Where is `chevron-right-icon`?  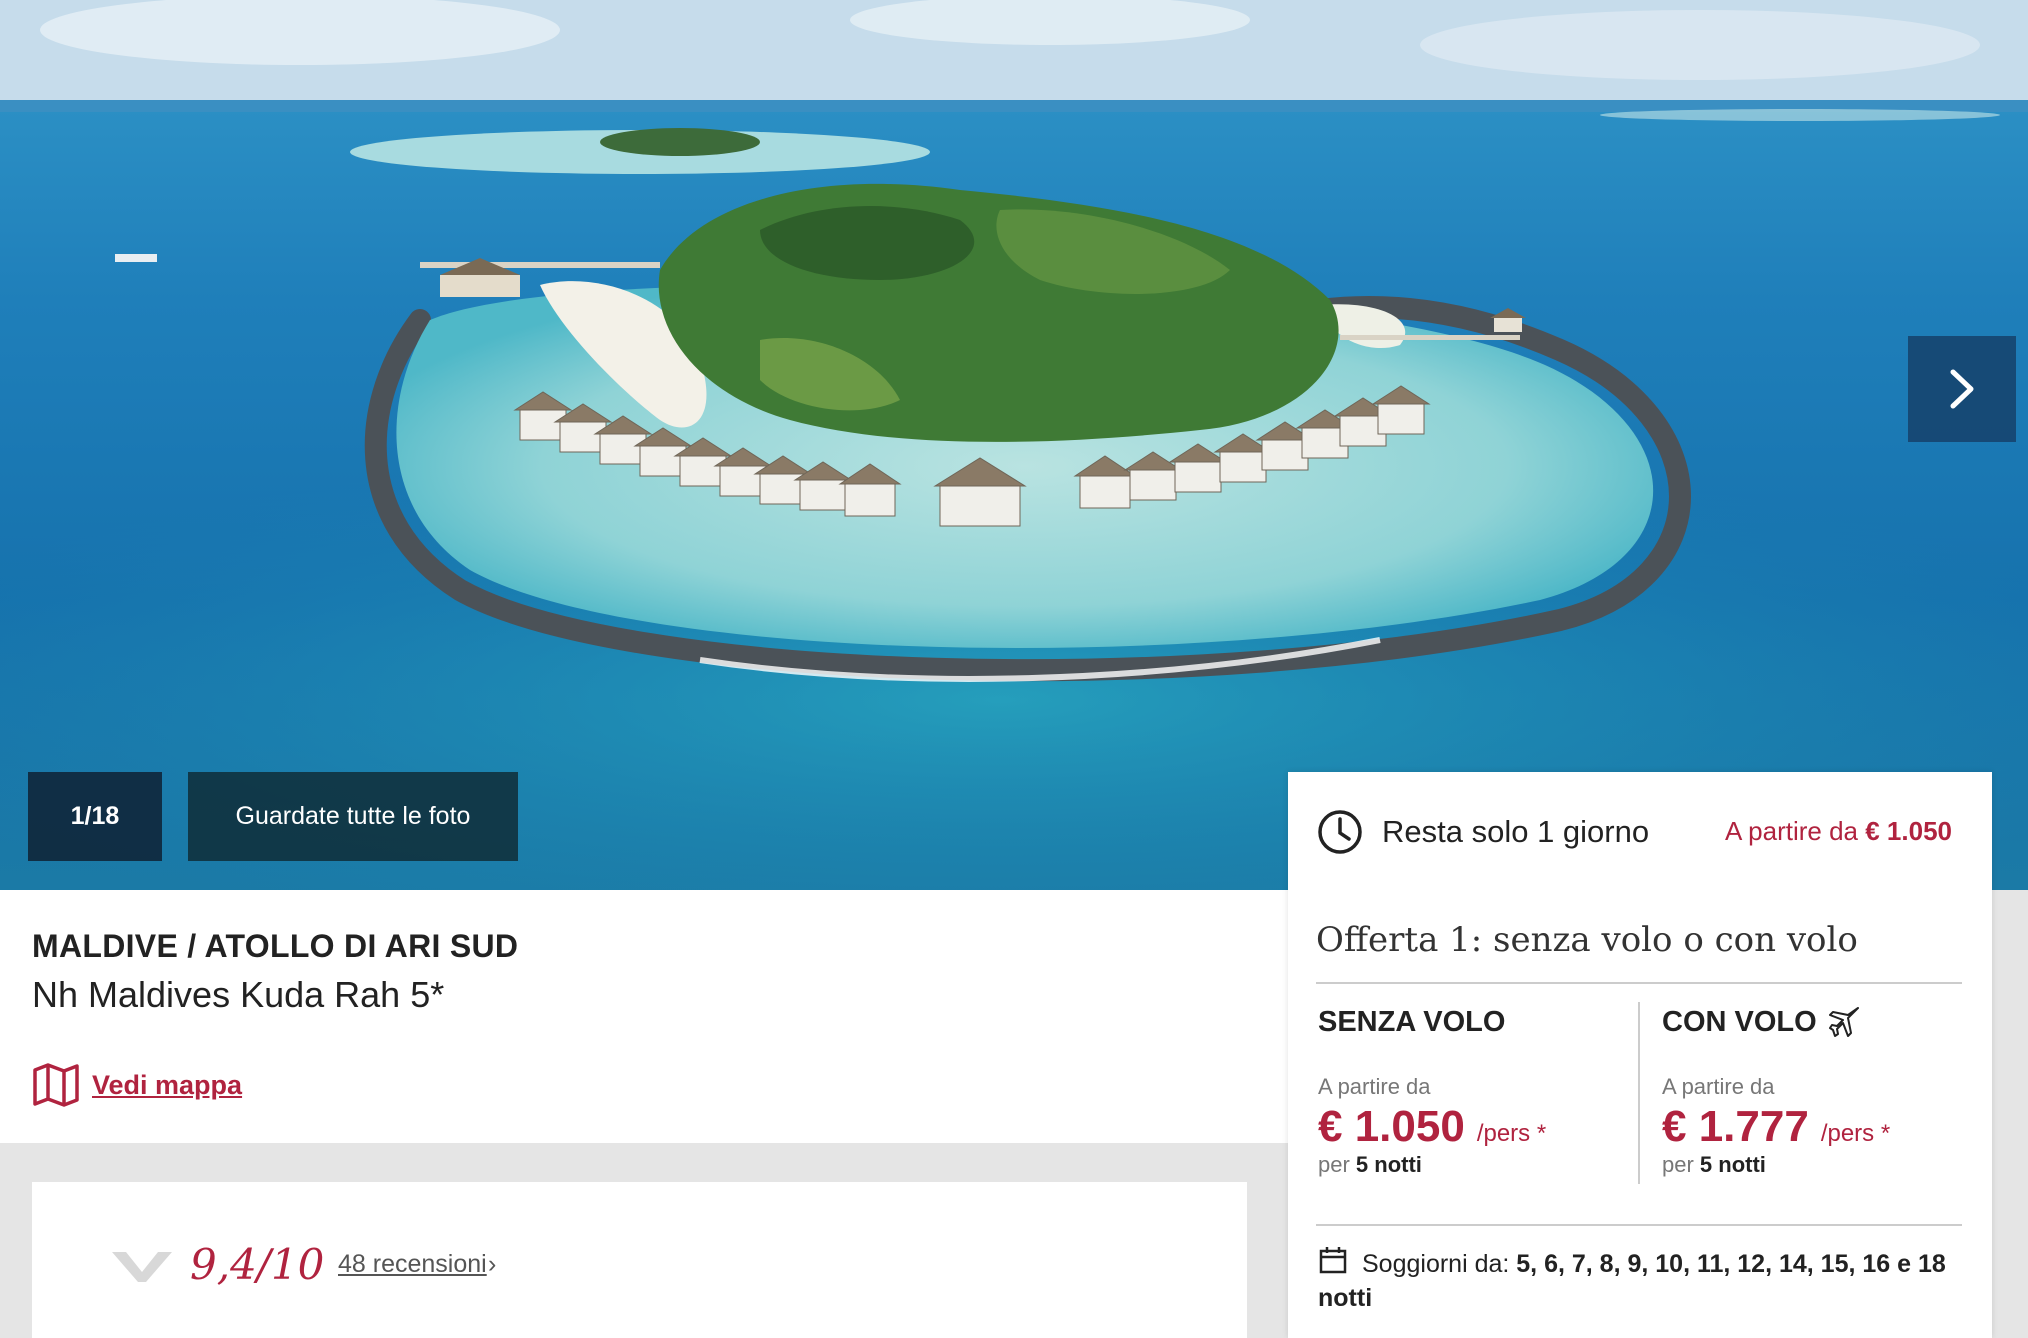 chevron-right-icon is located at coordinates (1962, 389).